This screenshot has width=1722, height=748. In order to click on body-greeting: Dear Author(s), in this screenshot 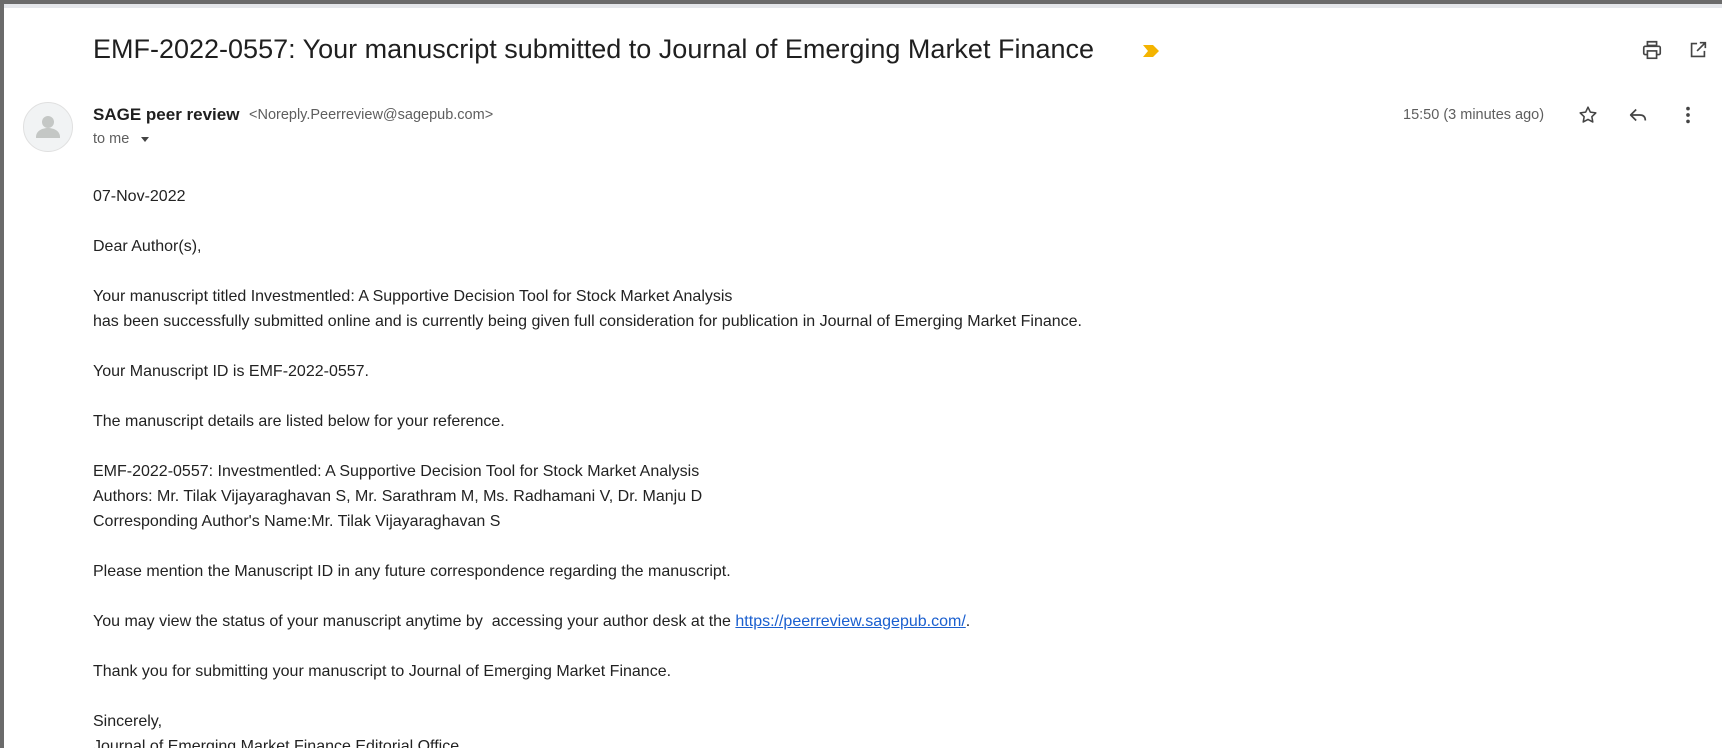, I will do `click(147, 246)`.